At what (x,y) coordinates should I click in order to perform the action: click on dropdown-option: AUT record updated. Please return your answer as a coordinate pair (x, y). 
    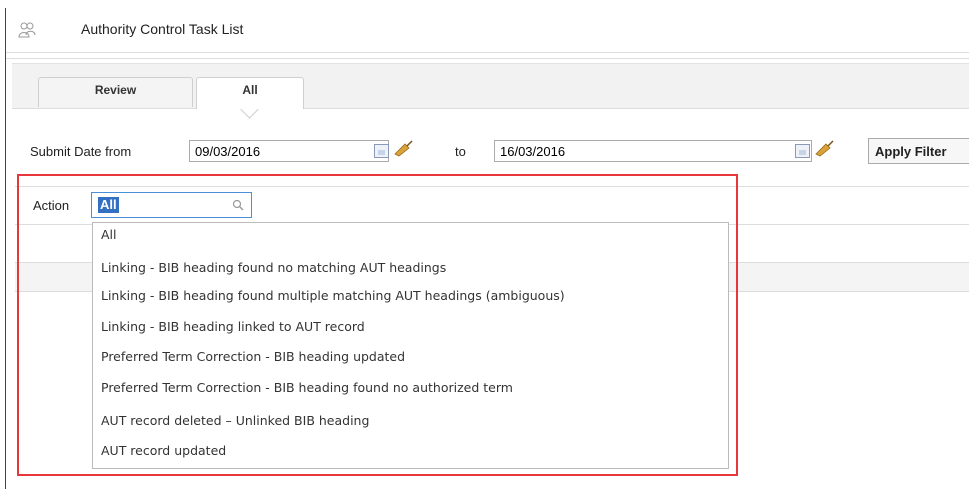
    Looking at the image, I should click on (163, 451).